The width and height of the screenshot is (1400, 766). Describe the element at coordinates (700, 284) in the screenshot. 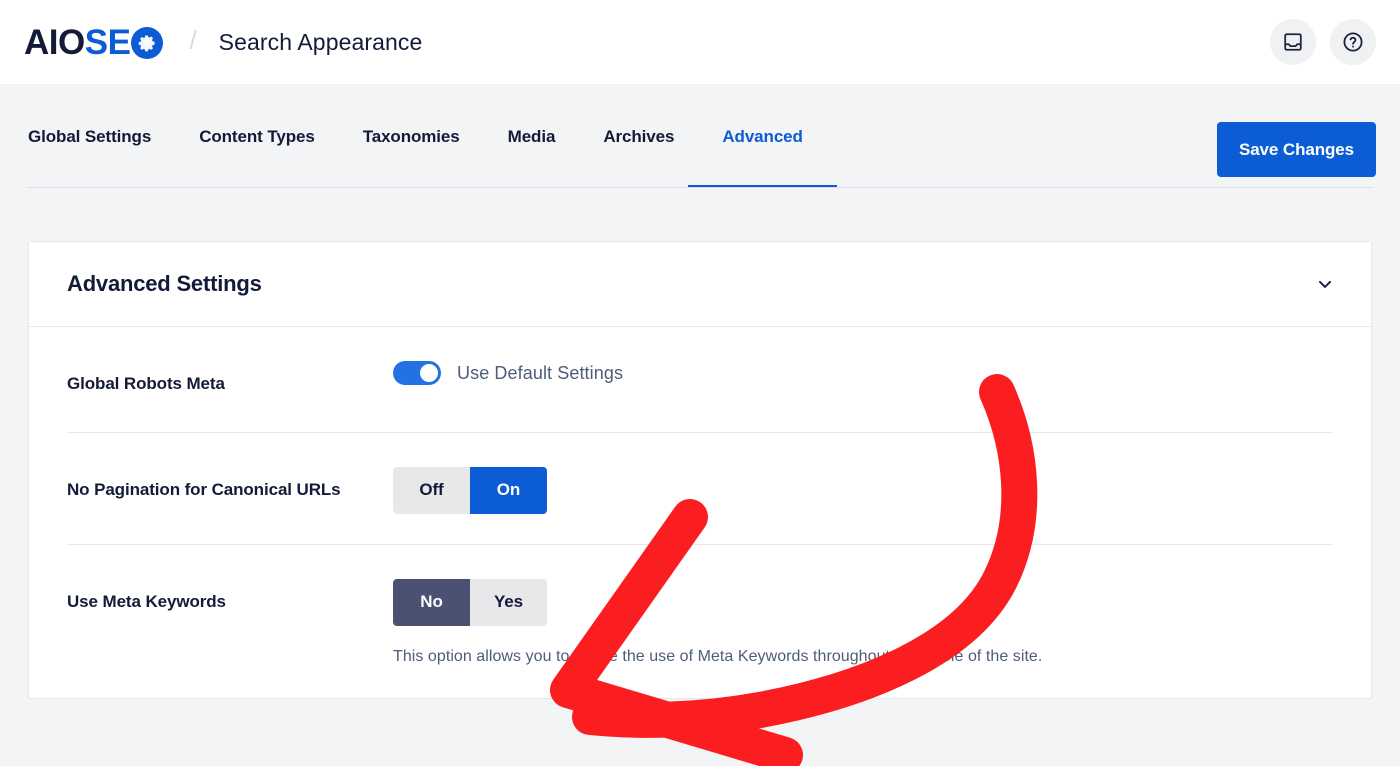

I see `card-header: Advanced Settings` at that location.